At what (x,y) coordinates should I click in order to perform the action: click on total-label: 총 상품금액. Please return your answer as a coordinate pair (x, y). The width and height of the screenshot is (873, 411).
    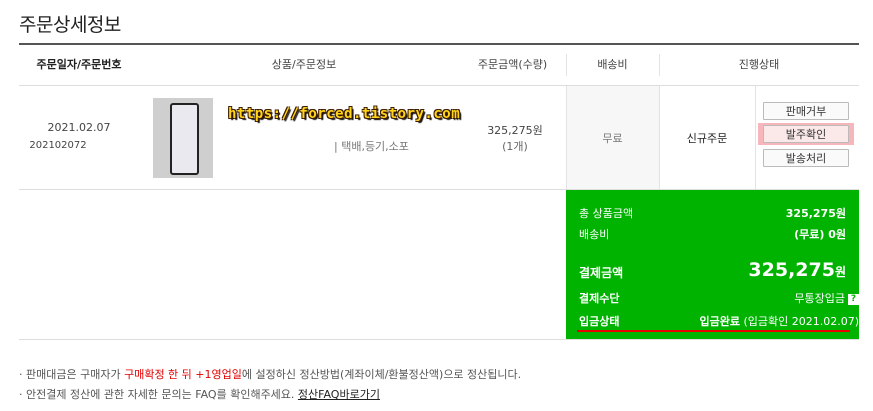
    Looking at the image, I should click on (606, 213).